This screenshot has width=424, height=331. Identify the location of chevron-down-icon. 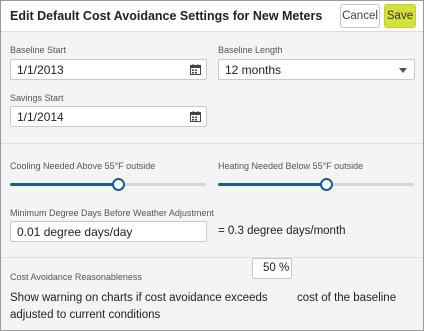
(403, 70).